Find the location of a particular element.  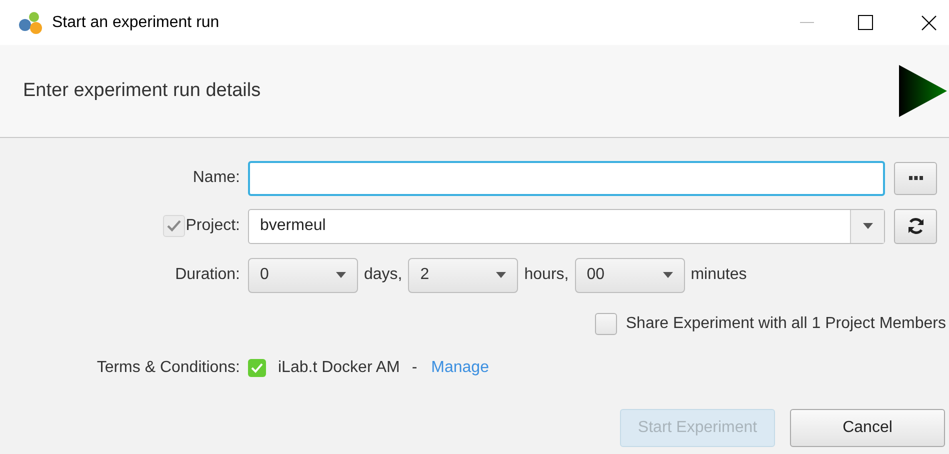

name-field is located at coordinates (566, 178).